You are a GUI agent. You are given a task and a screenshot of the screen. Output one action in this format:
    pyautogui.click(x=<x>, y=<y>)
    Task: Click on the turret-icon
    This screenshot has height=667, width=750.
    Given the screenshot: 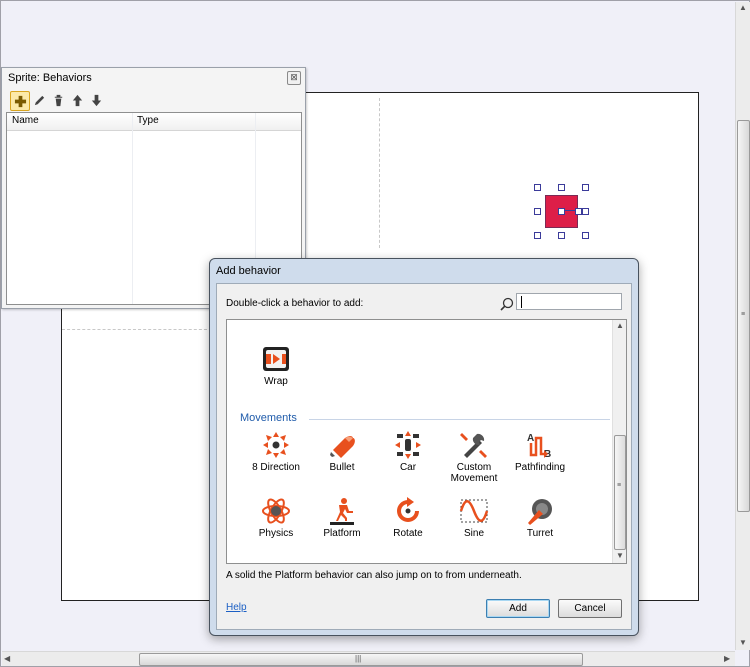 What is the action you would take?
    pyautogui.click(x=540, y=512)
    